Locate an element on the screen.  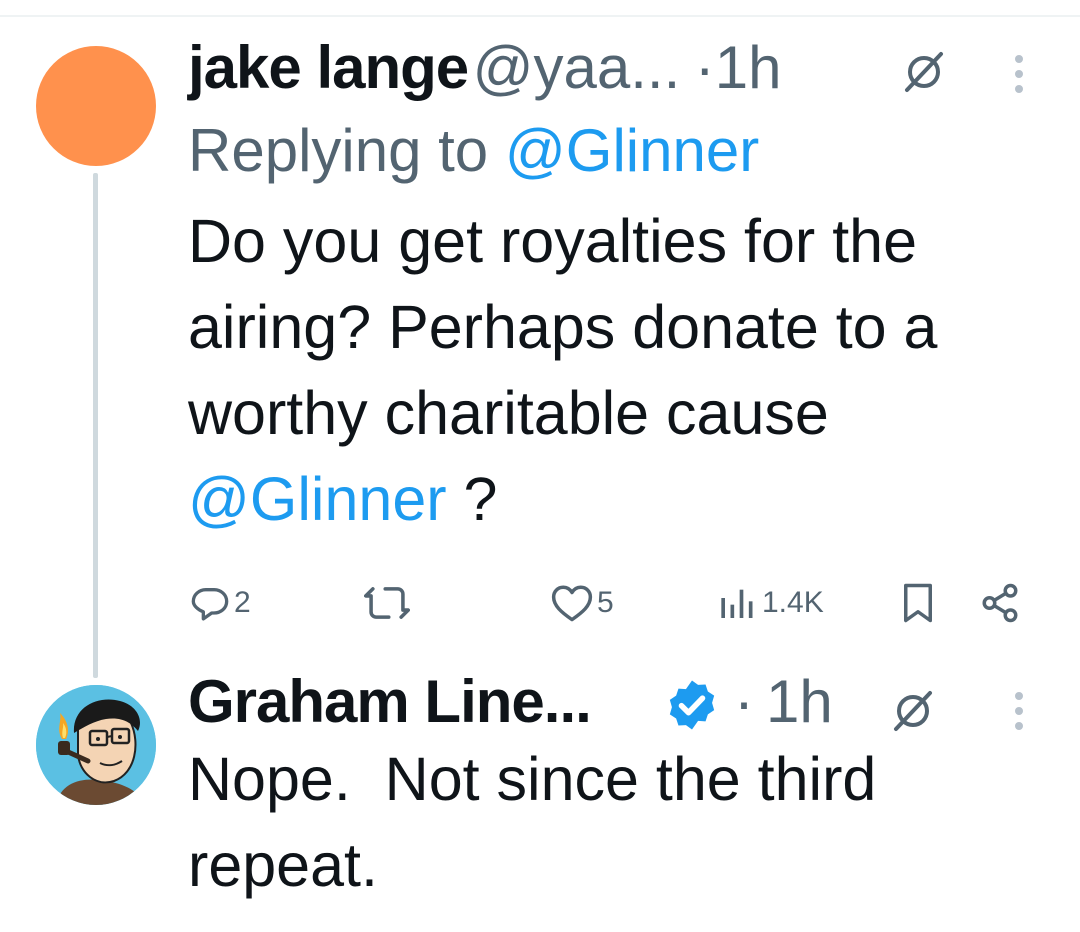
retweet-button is located at coordinates (389, 603).